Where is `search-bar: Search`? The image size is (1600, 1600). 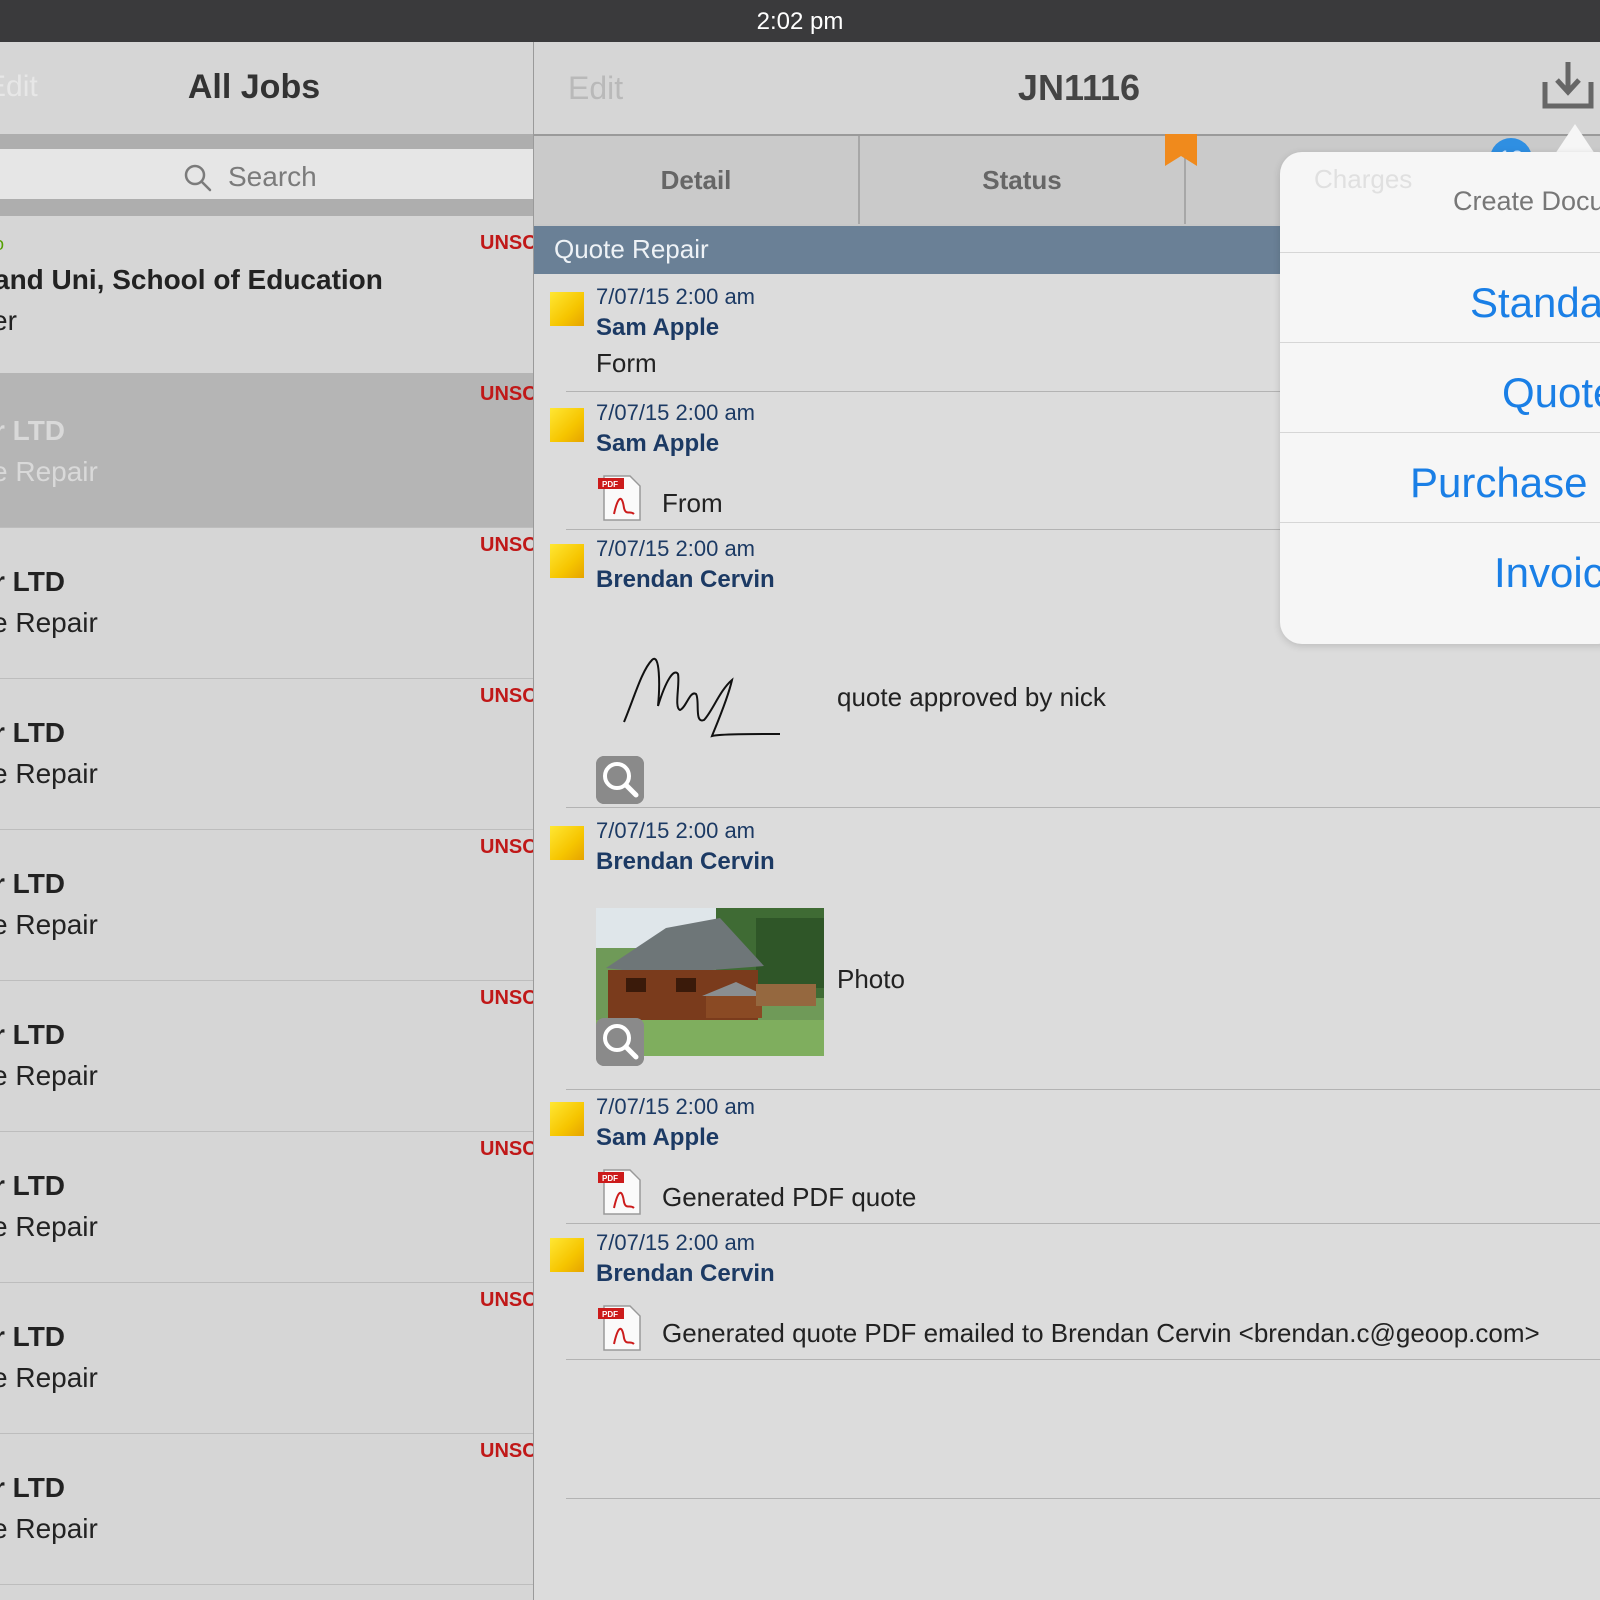 search-bar: Search is located at coordinates (266, 174).